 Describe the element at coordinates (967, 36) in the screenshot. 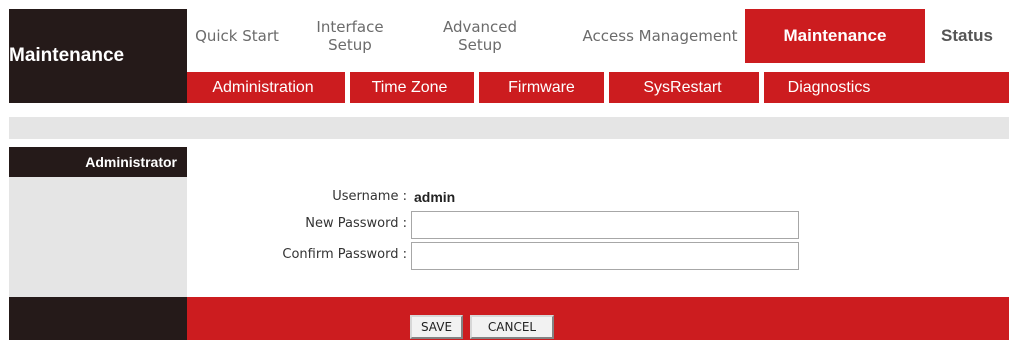

I see `nav-status: Status` at that location.